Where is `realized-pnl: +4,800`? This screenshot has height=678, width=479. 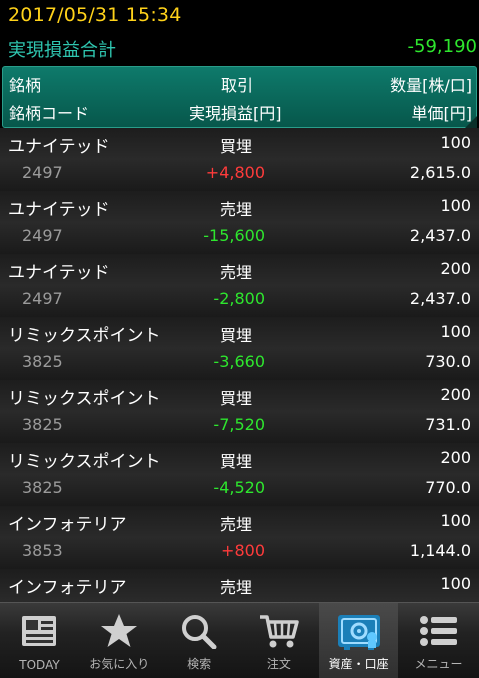
realized-pnl: +4,800 is located at coordinates (235, 172).